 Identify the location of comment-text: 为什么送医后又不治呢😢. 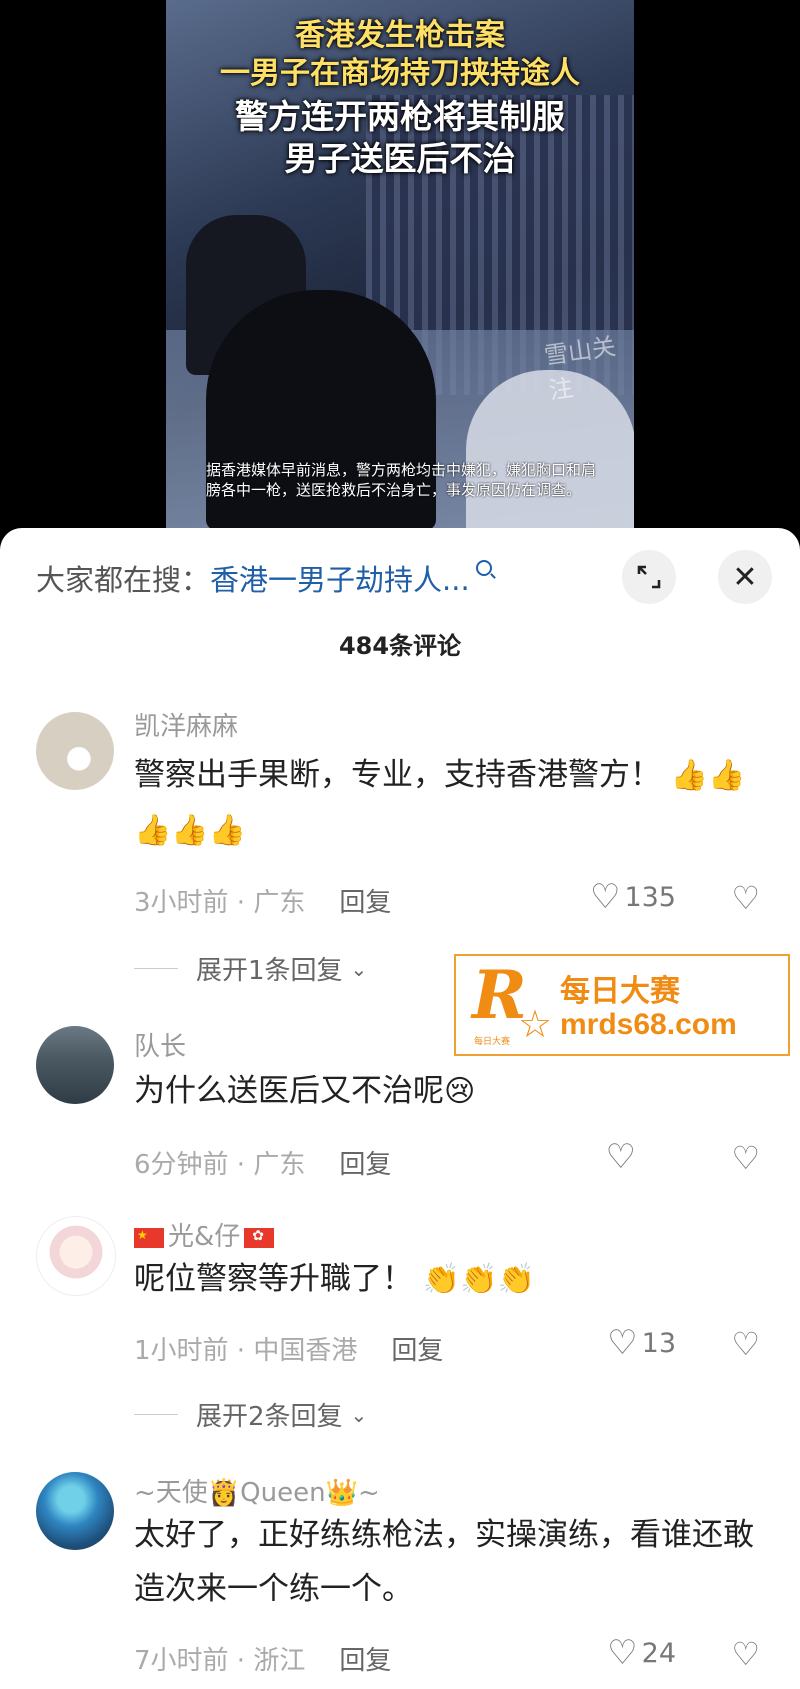
(444, 1091).